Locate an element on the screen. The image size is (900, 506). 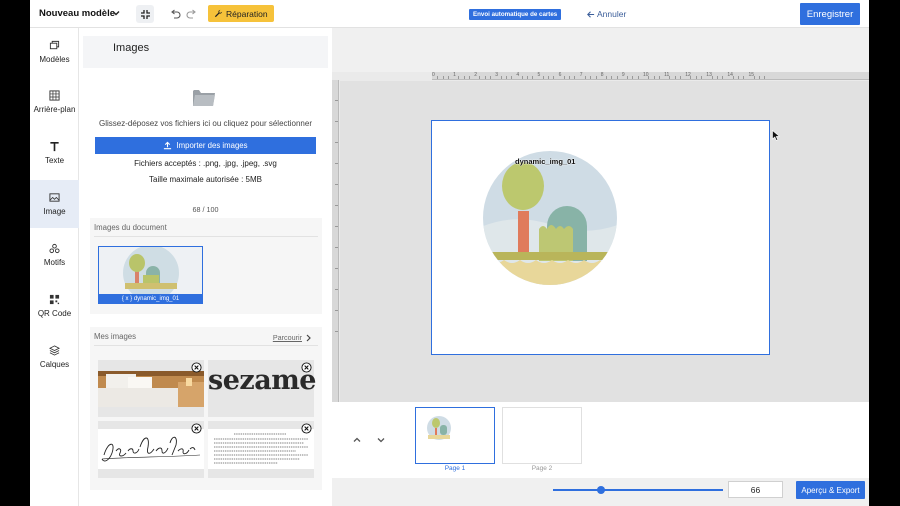
preview-export-button: Aperçu & Export is located at coordinates (830, 490).